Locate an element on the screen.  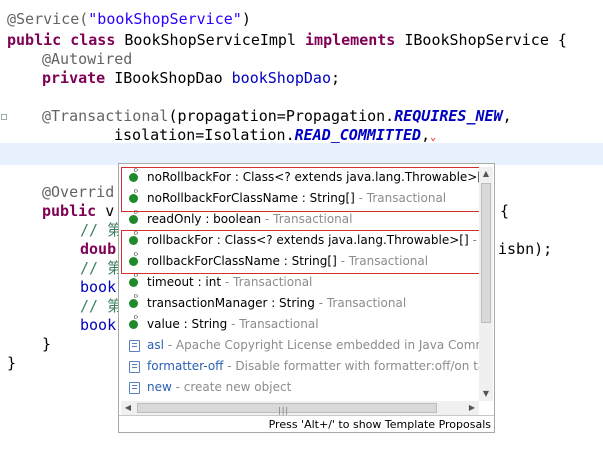
code-text: (propagation=Propagation. is located at coordinates (281, 116).